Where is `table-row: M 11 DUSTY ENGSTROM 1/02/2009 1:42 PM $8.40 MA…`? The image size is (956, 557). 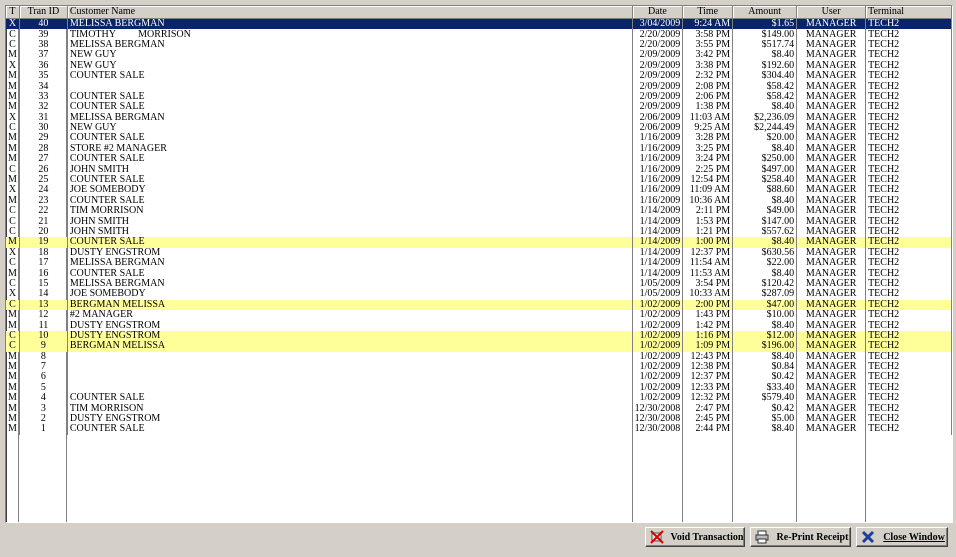
table-row: M 11 DUSTY ENGSTROM 1/02/2009 1:42 PM $8.40 MA… is located at coordinates (479, 325).